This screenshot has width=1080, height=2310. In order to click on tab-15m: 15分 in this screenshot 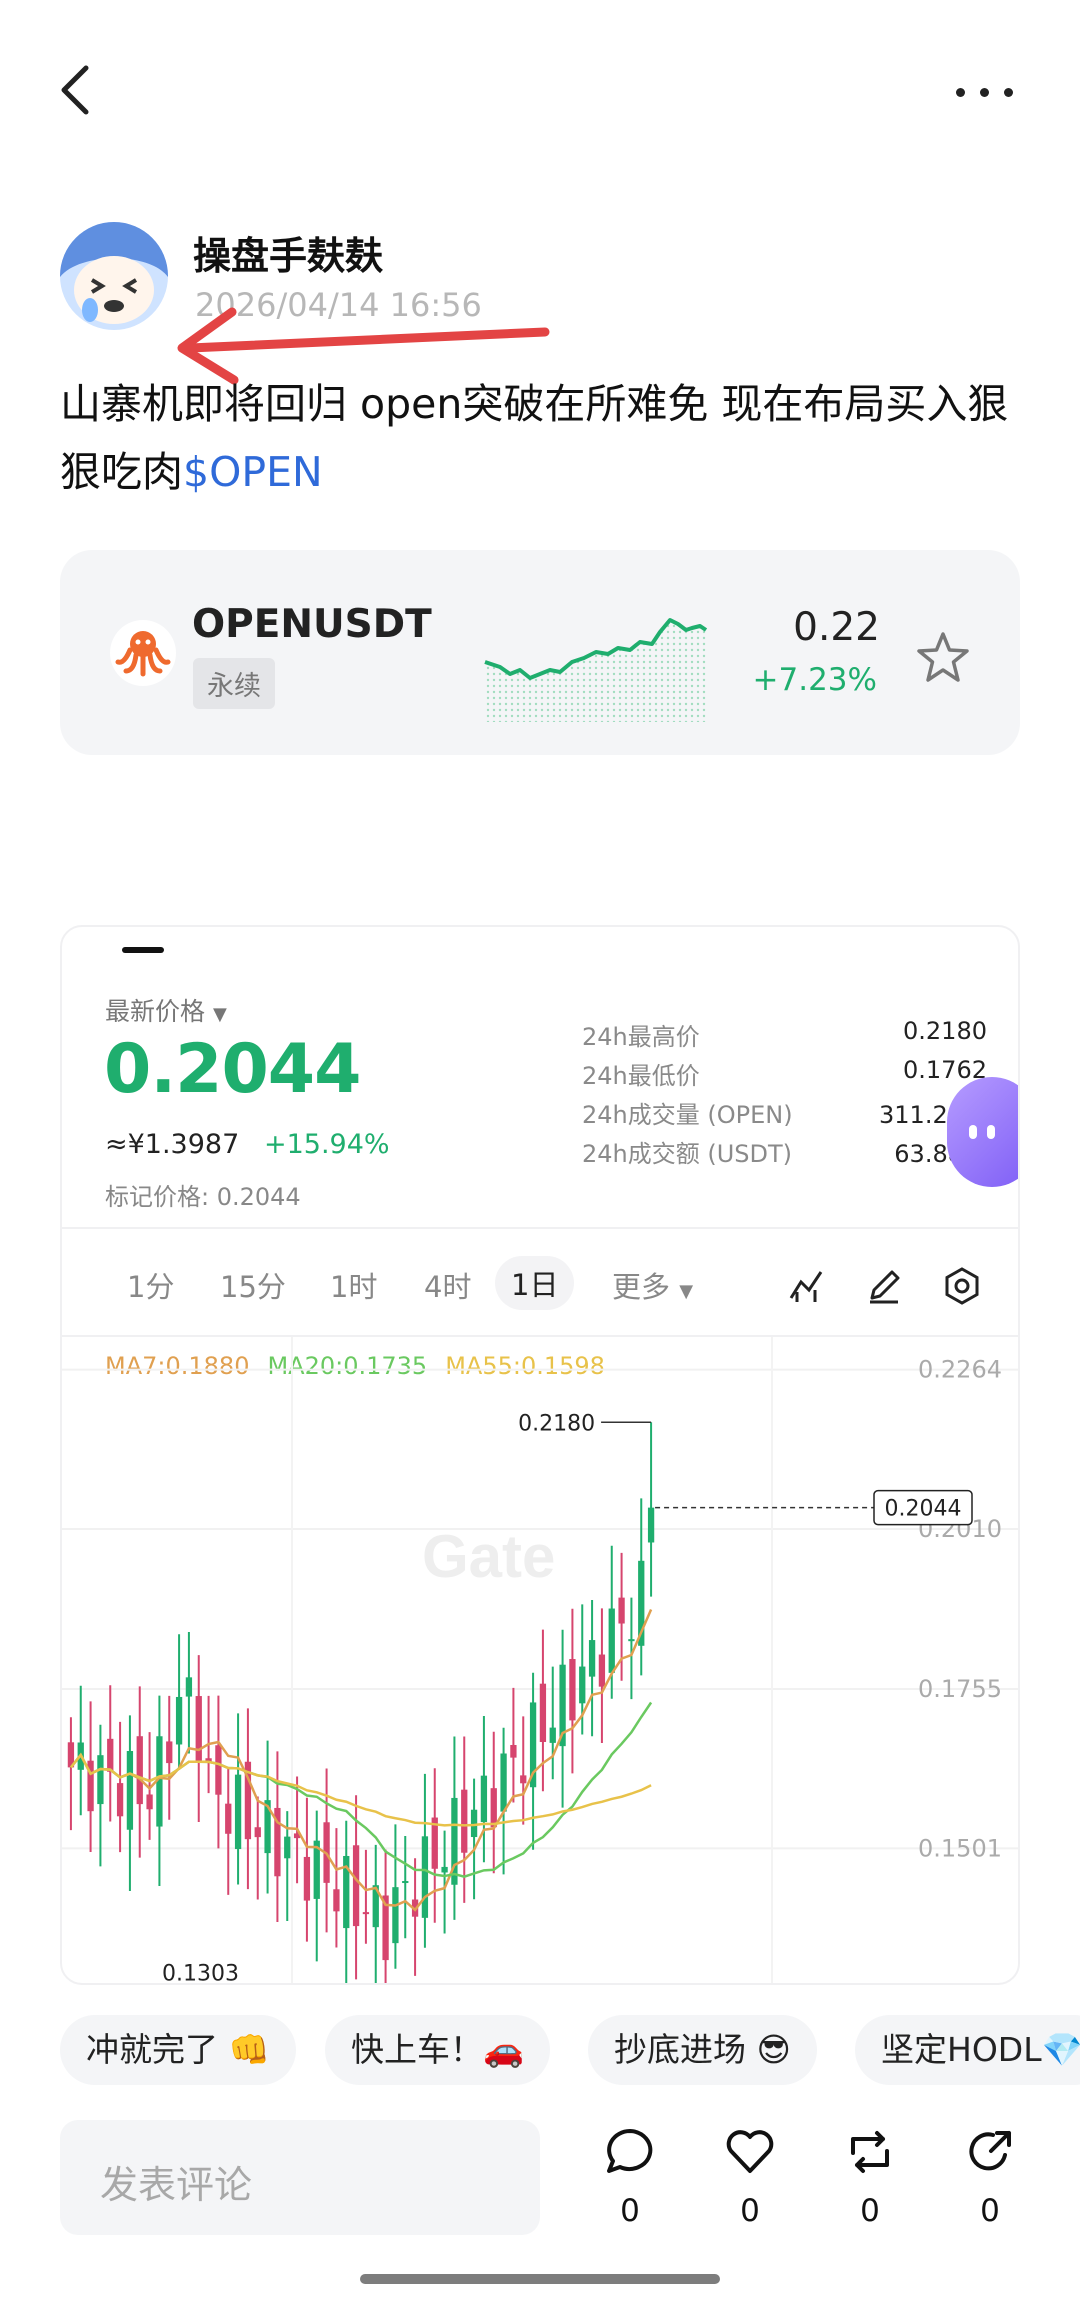, I will do `click(253, 1285)`.